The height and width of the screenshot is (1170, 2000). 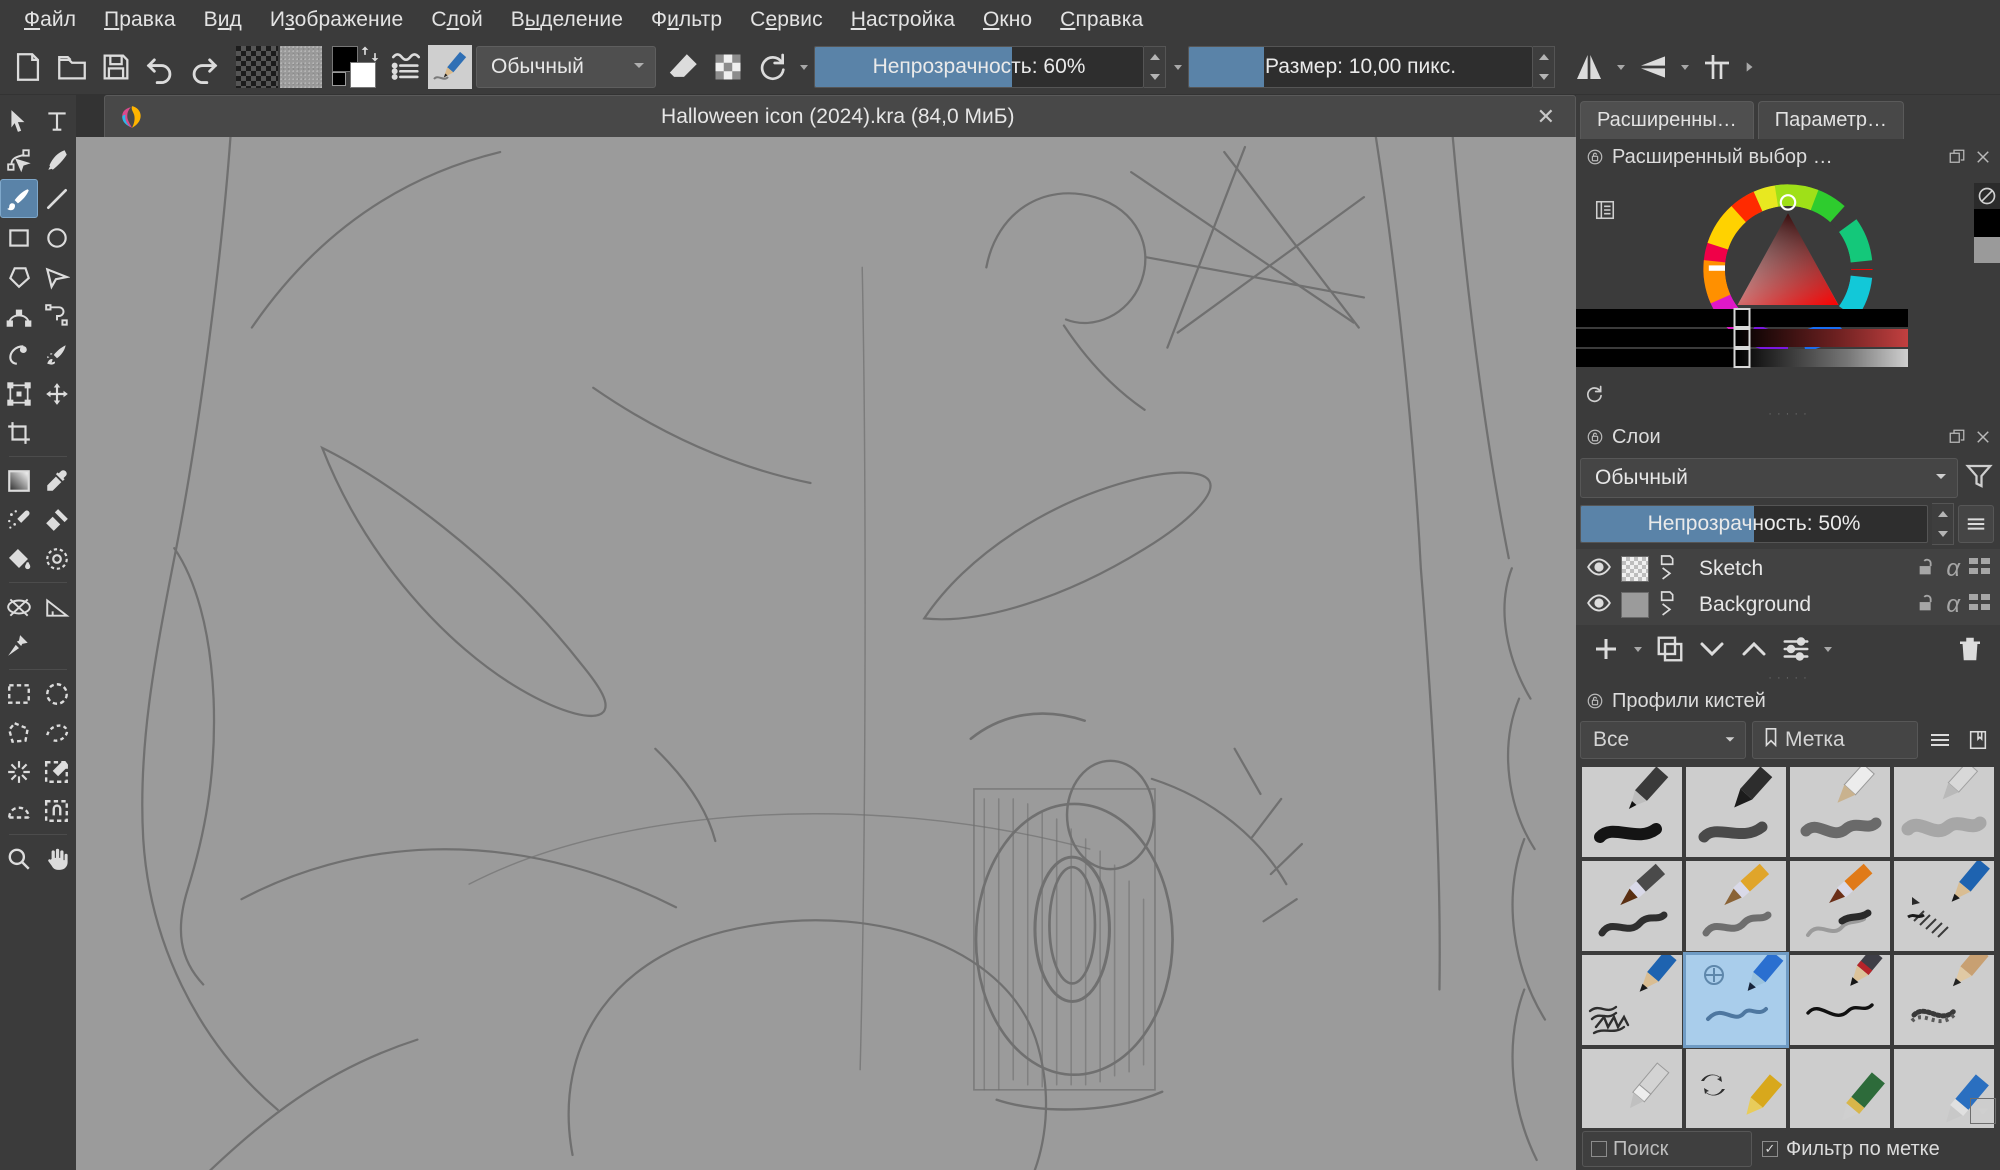 I want to click on shade-slider-value, so click(x=1742, y=318).